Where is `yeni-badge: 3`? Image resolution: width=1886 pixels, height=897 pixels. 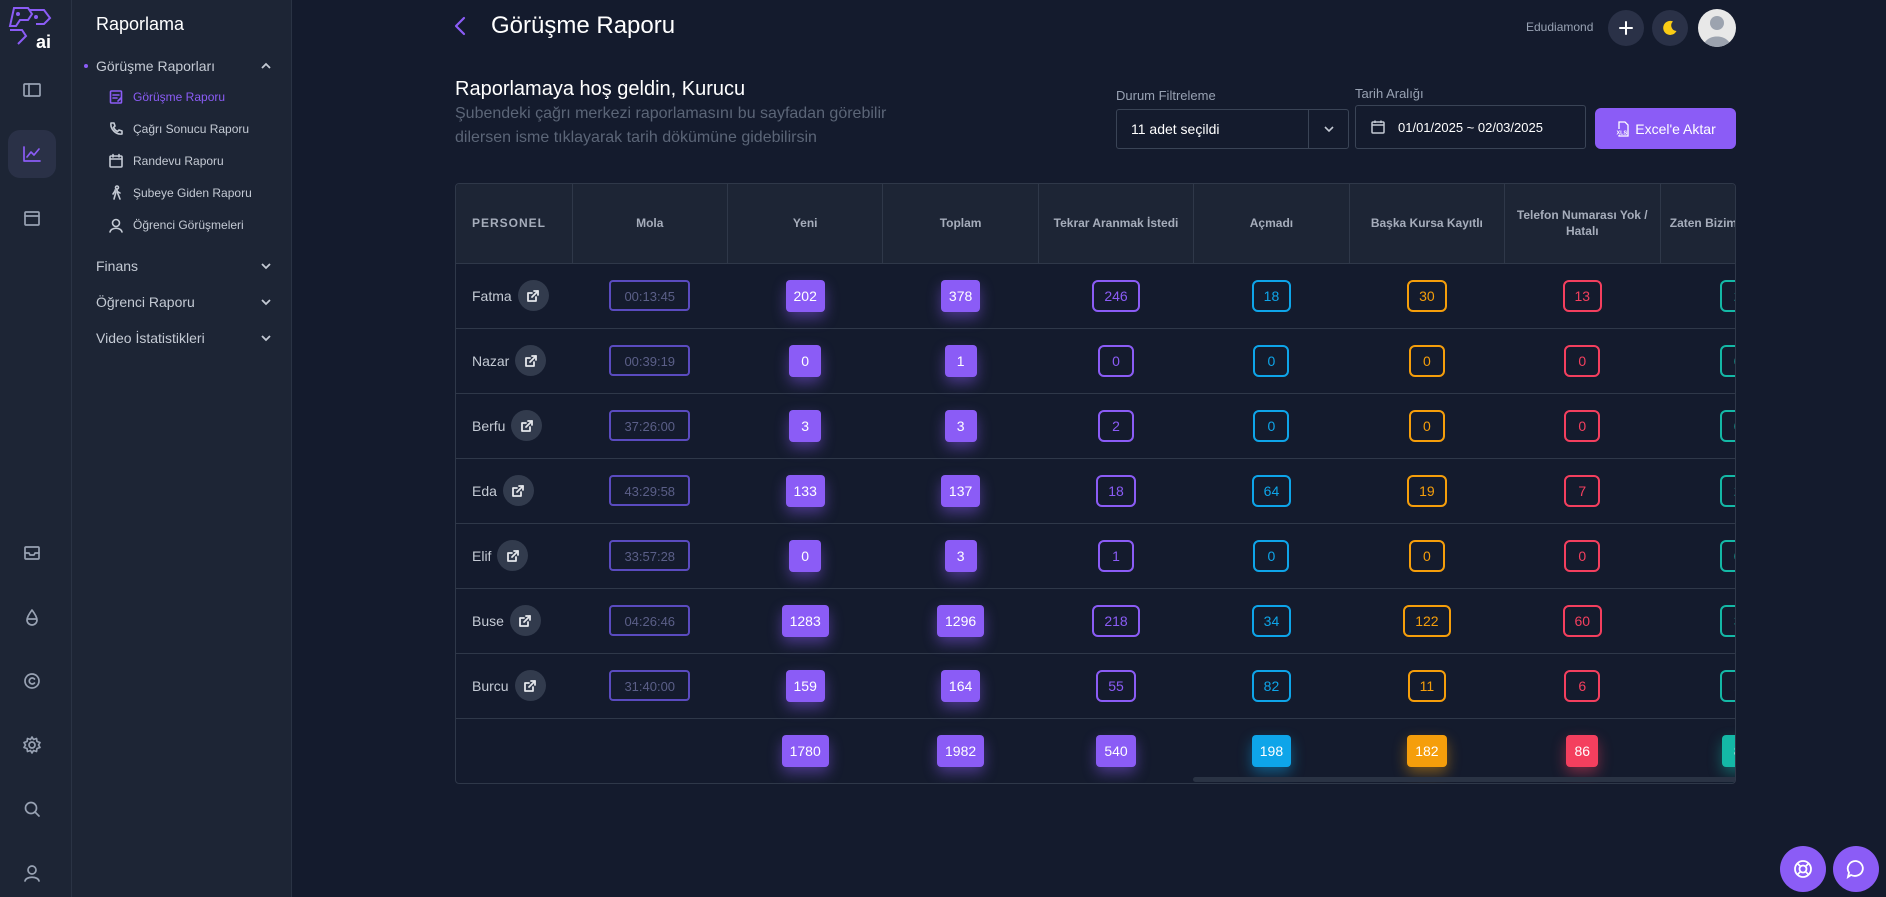 yeni-badge: 3 is located at coordinates (805, 425).